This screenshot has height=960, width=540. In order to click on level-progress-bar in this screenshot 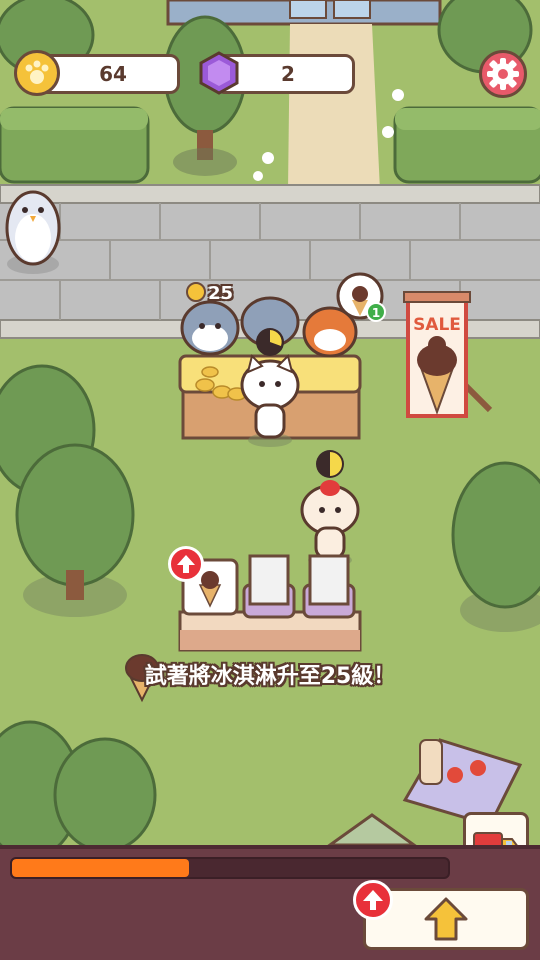, I will do `click(230, 868)`.